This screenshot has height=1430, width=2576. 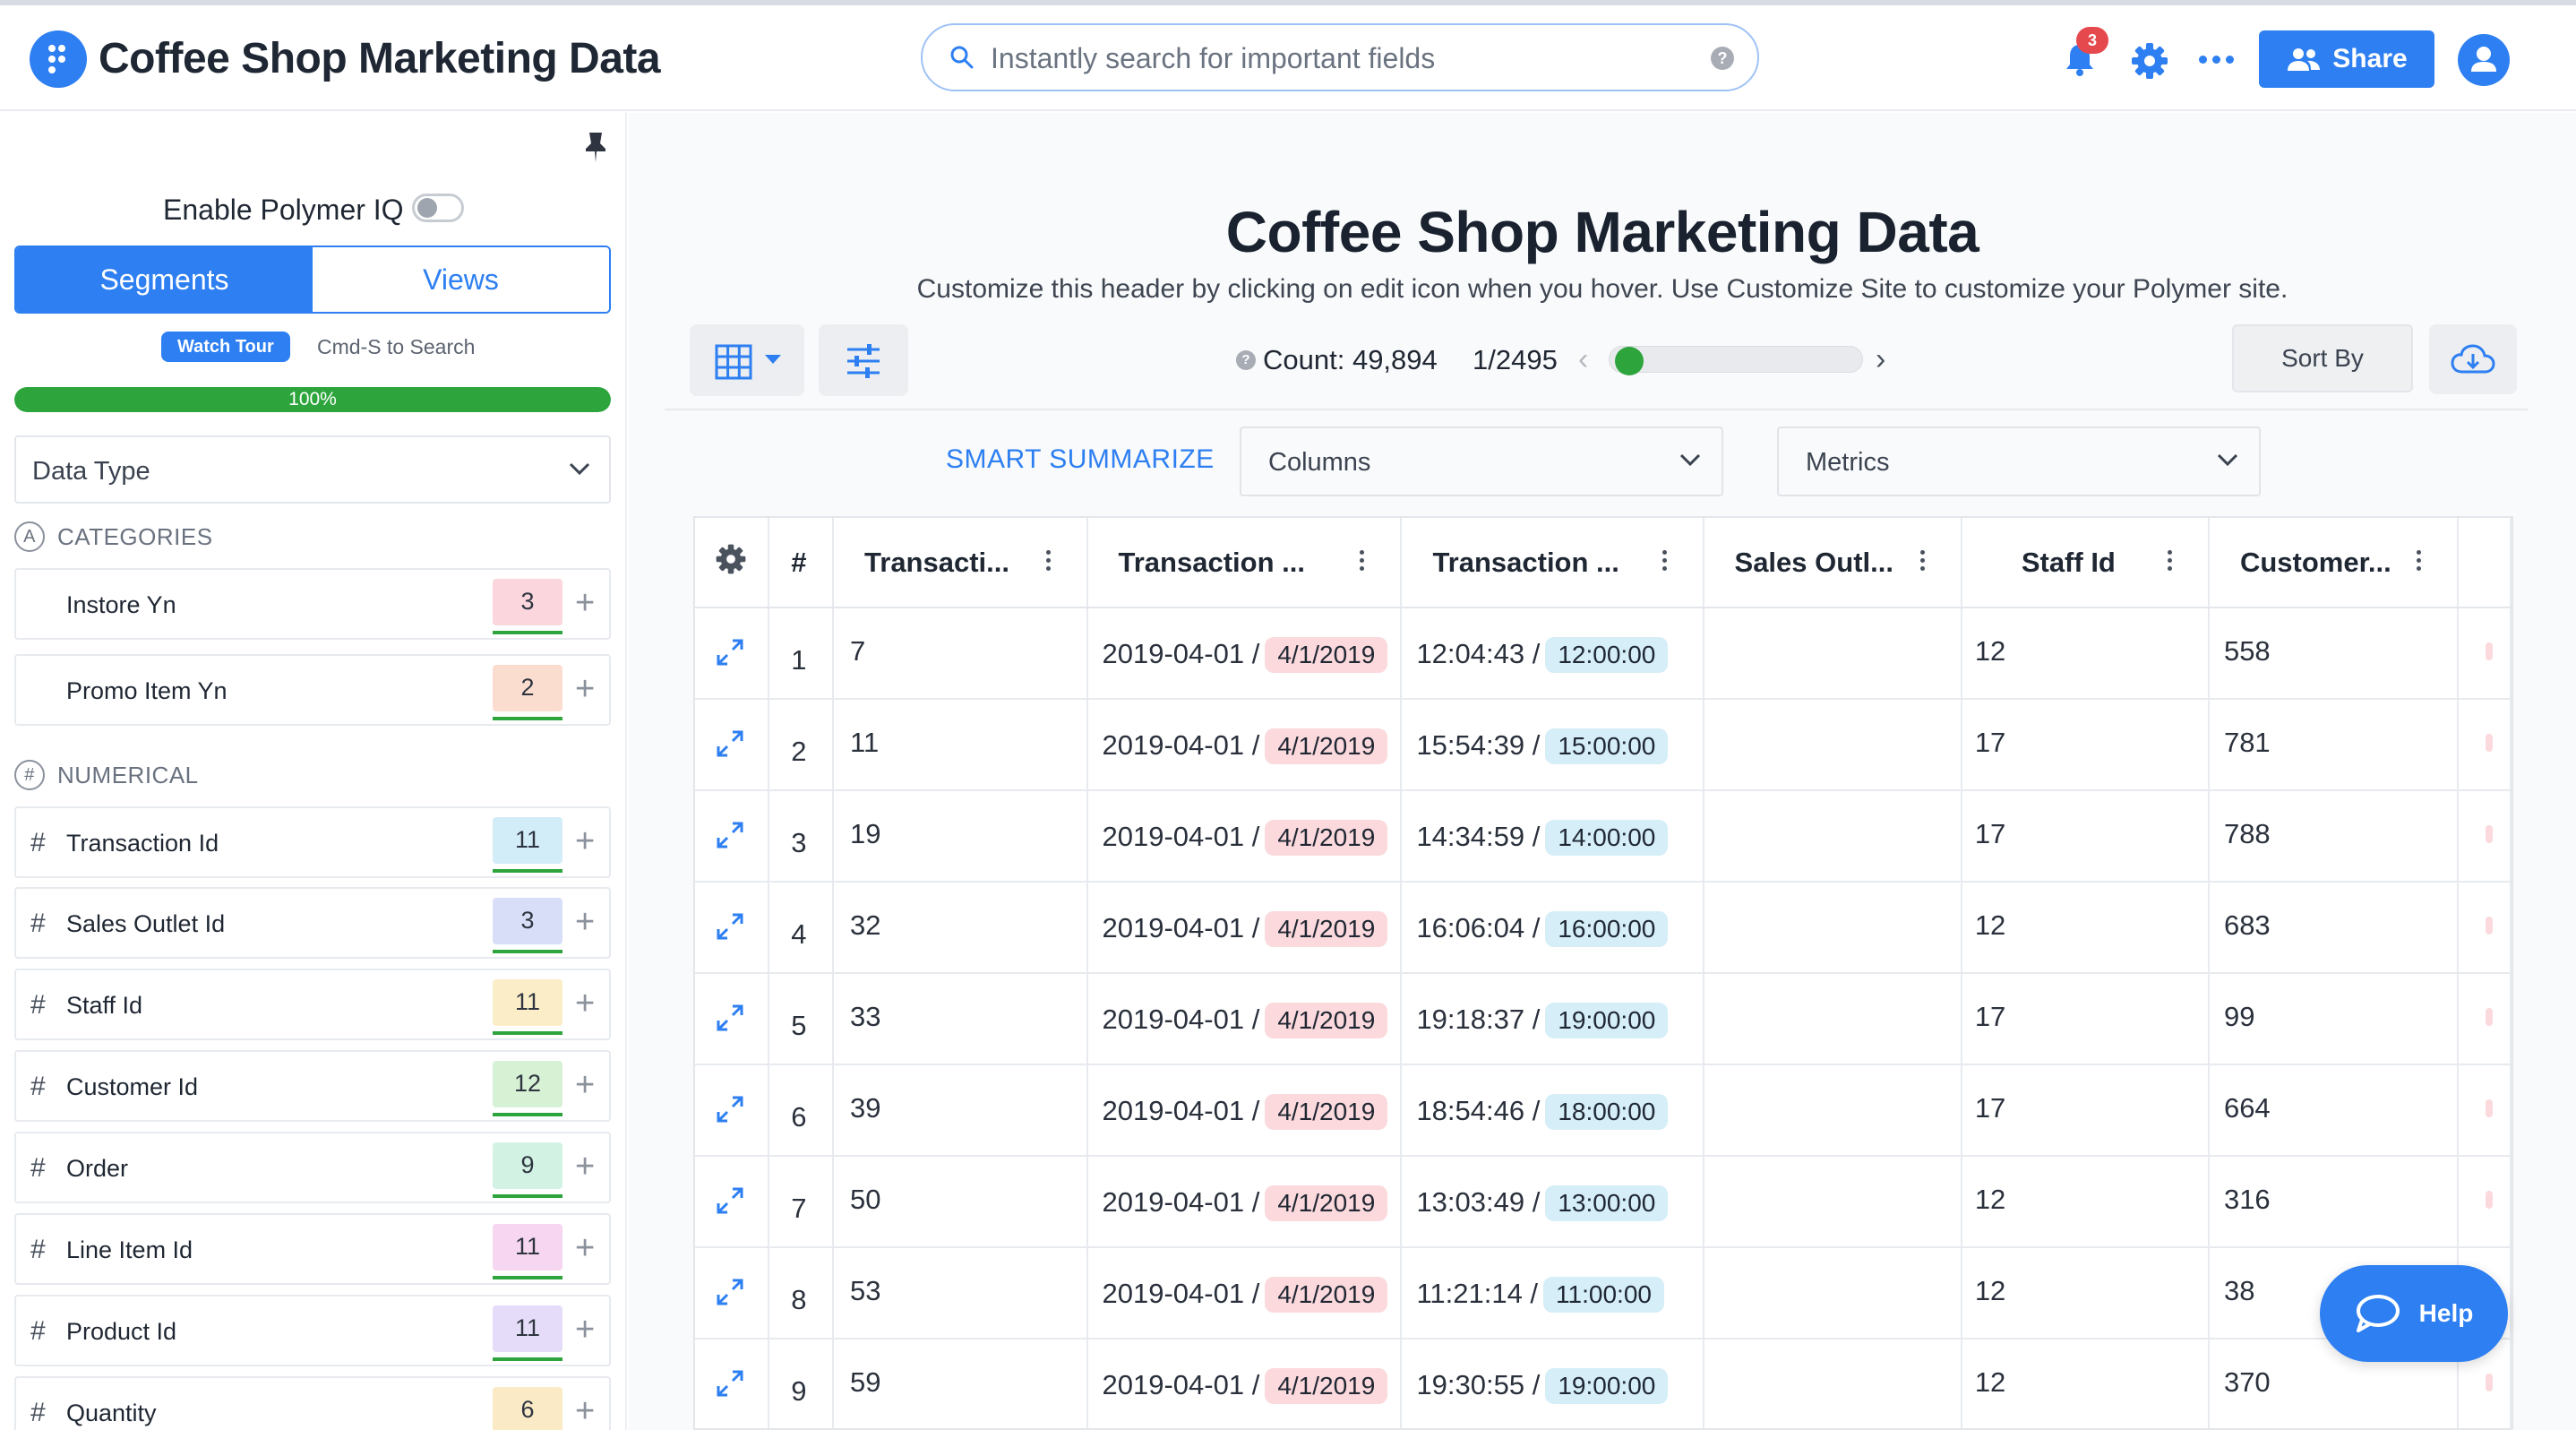 What do you see at coordinates (1481, 461) in the screenshot?
I see `columns-dropdown: Columns` at bounding box center [1481, 461].